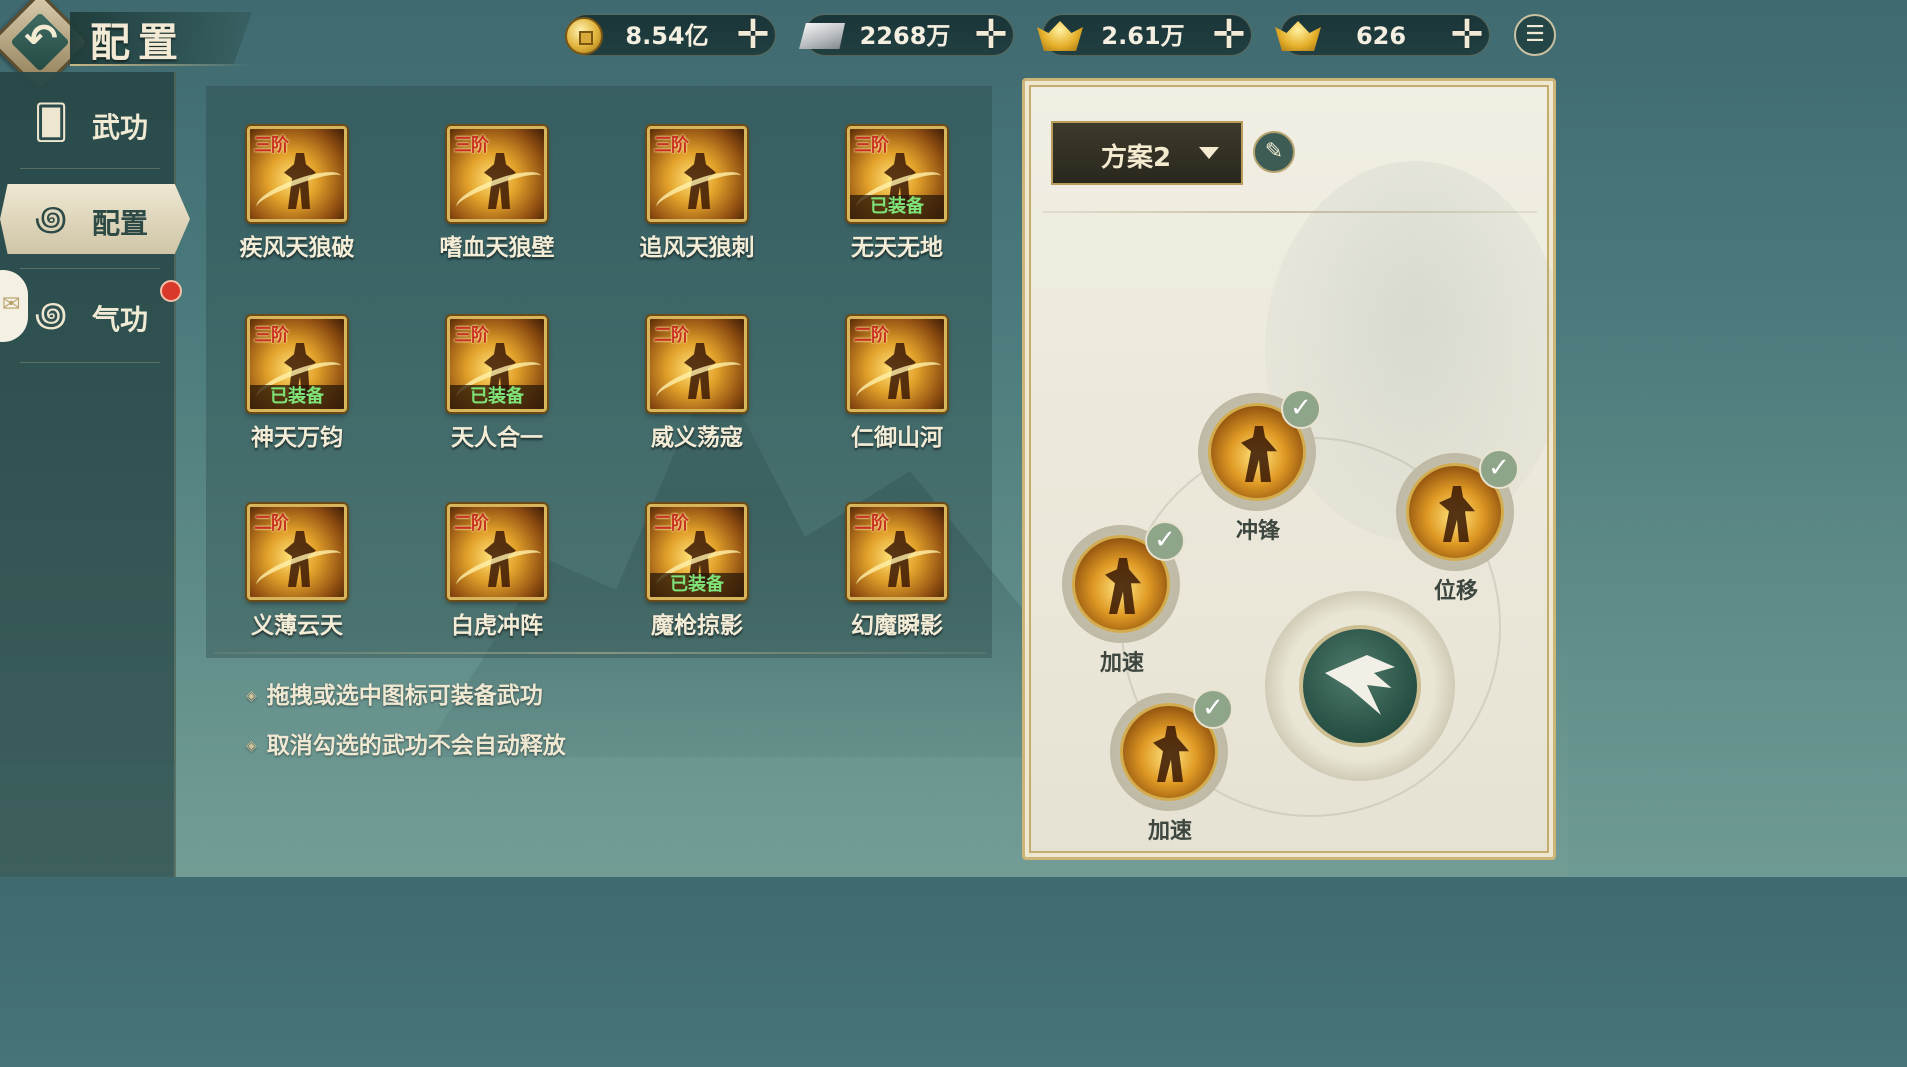 The height and width of the screenshot is (1067, 1907). What do you see at coordinates (138, 42) in the screenshot?
I see `page-title: 配置` at bounding box center [138, 42].